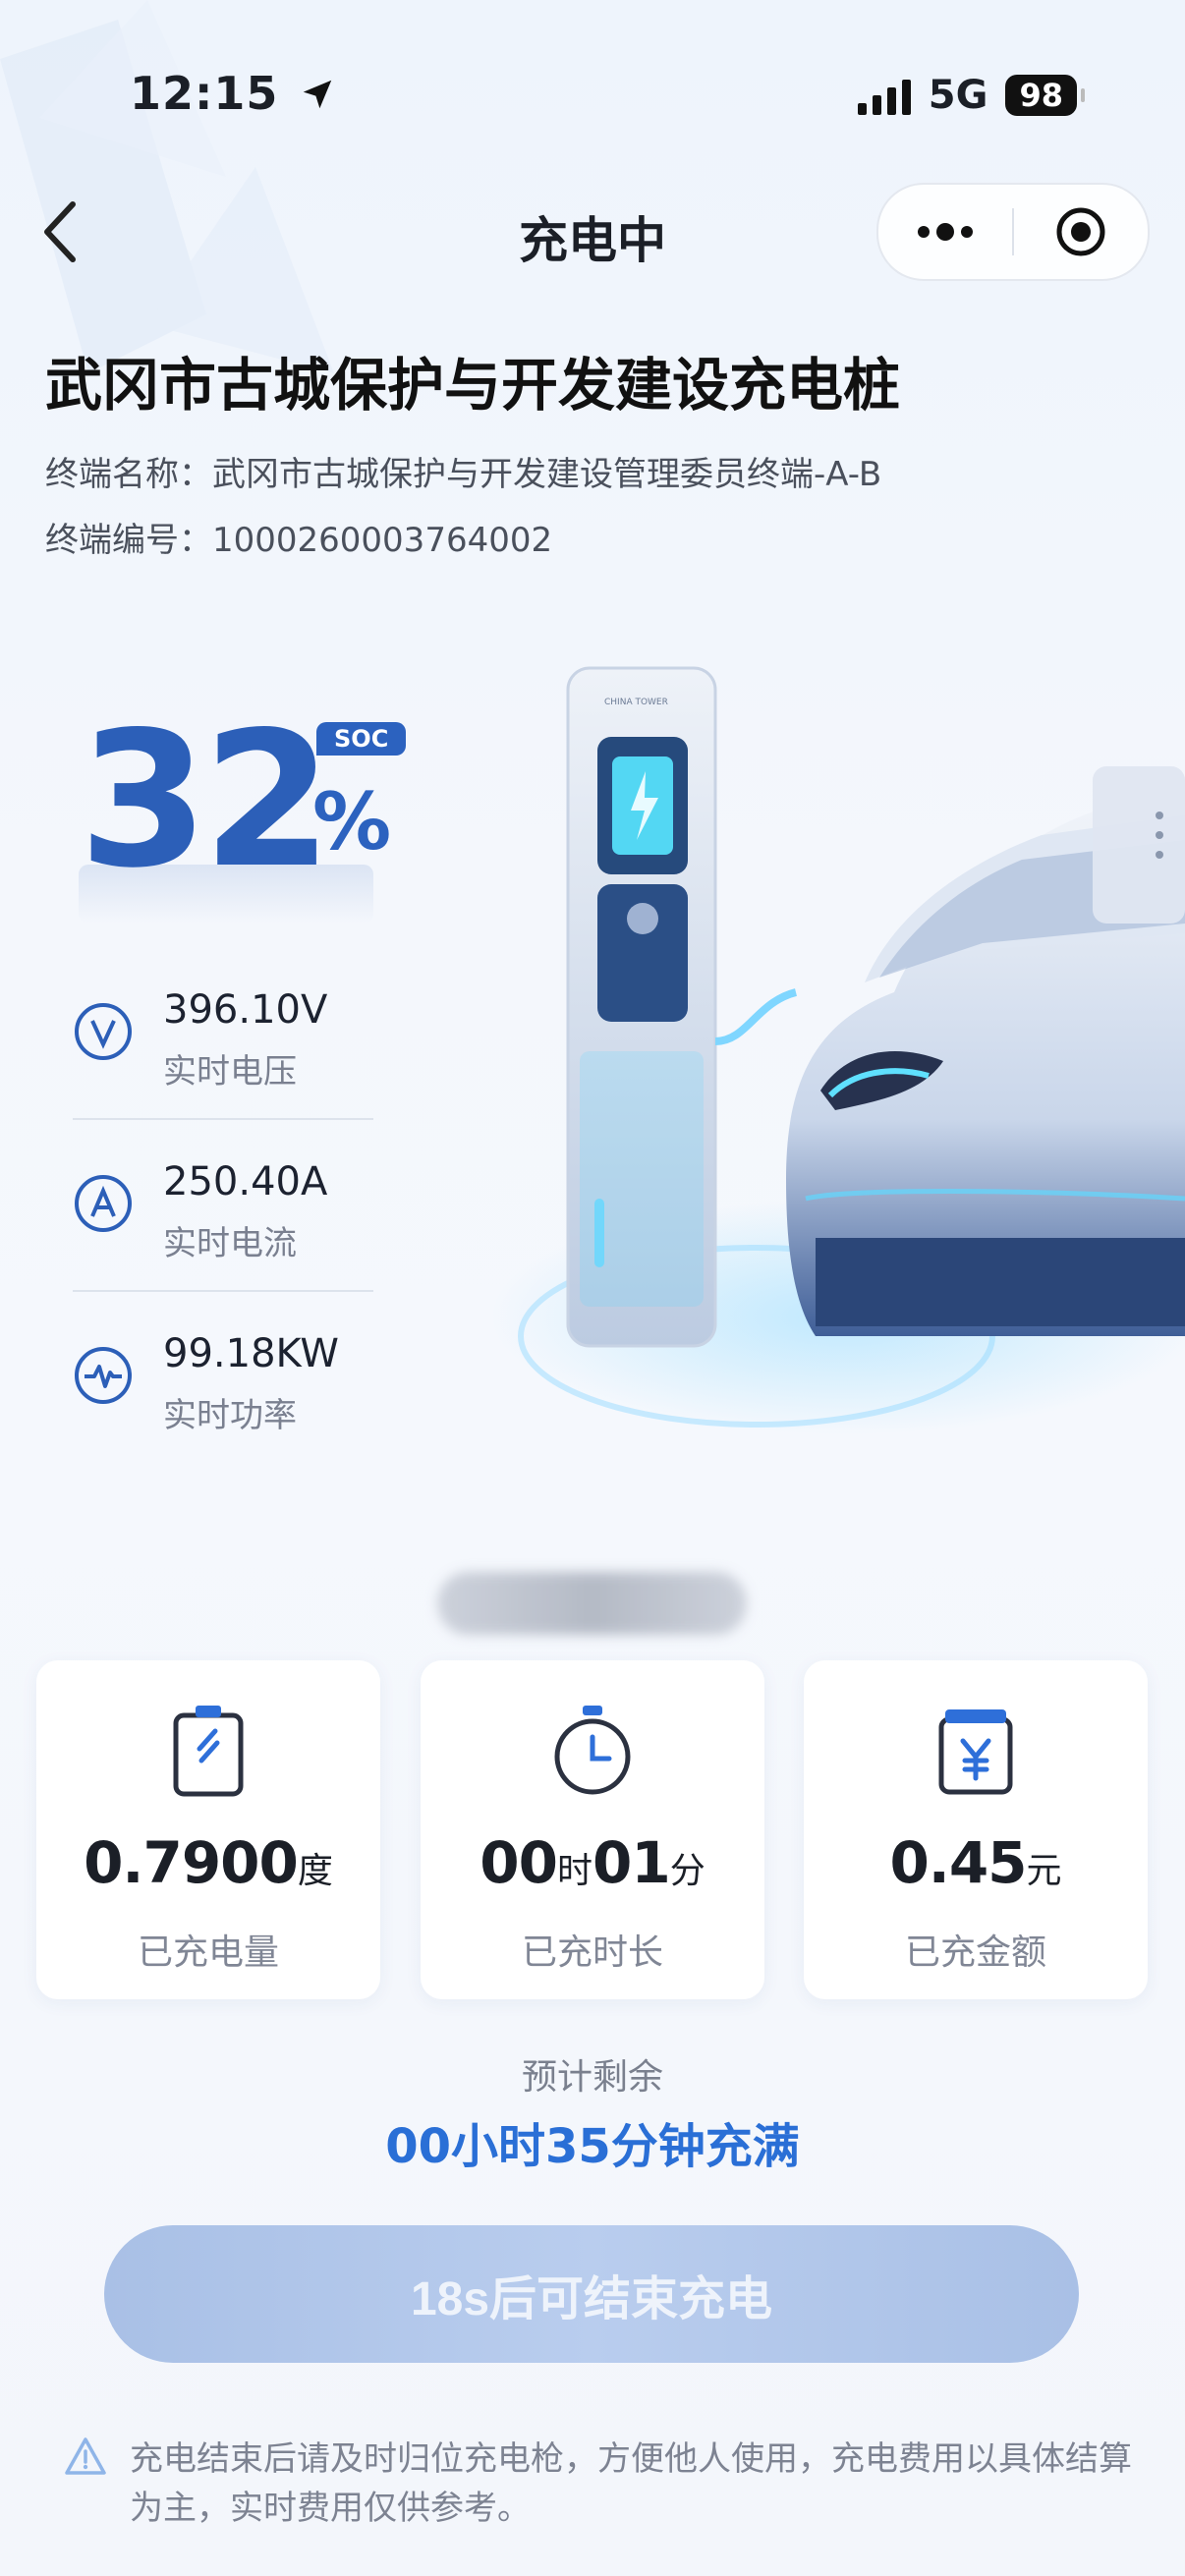  I want to click on close-miniprogram-button, so click(1081, 232).